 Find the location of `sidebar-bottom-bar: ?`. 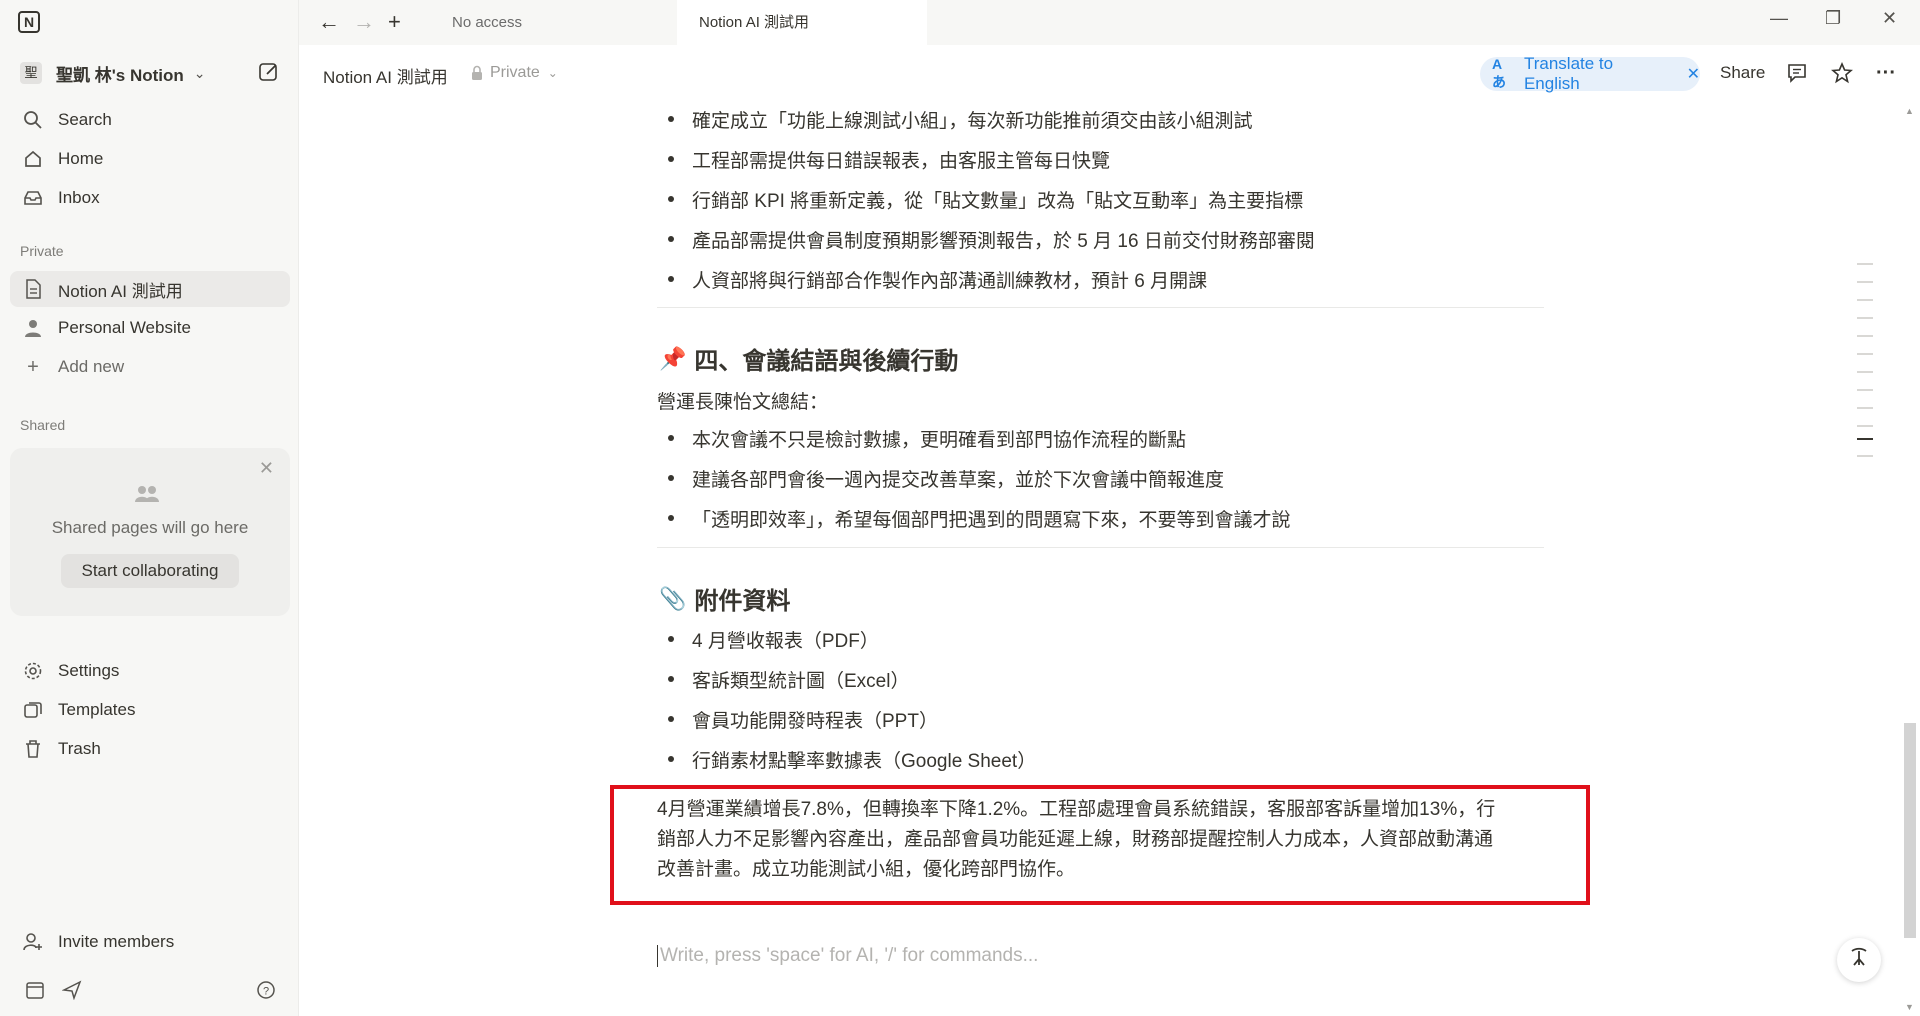

sidebar-bottom-bar: ? is located at coordinates (150, 992).